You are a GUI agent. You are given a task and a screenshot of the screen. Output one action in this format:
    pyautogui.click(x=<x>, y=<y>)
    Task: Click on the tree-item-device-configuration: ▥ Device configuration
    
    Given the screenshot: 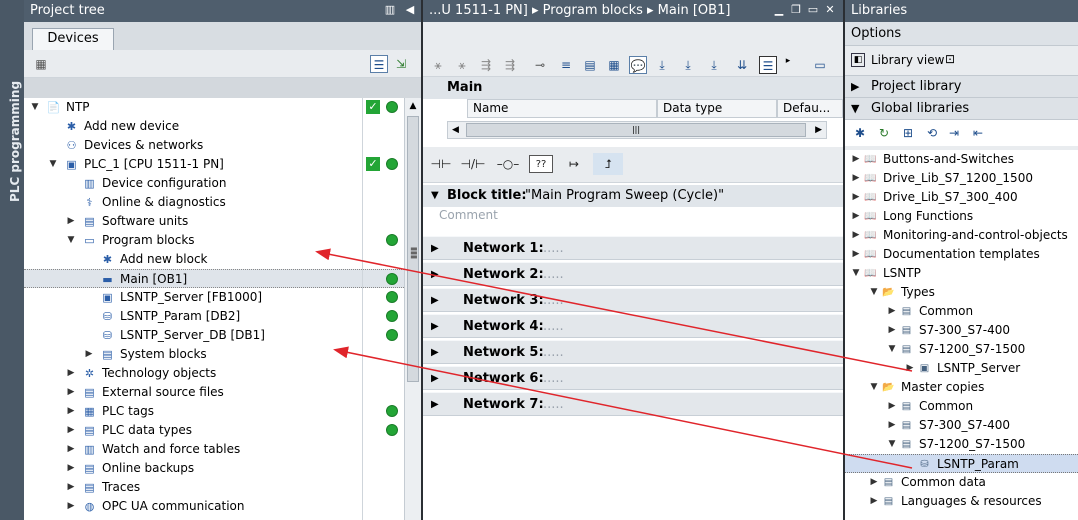 What is the action you would take?
    pyautogui.click(x=214, y=183)
    